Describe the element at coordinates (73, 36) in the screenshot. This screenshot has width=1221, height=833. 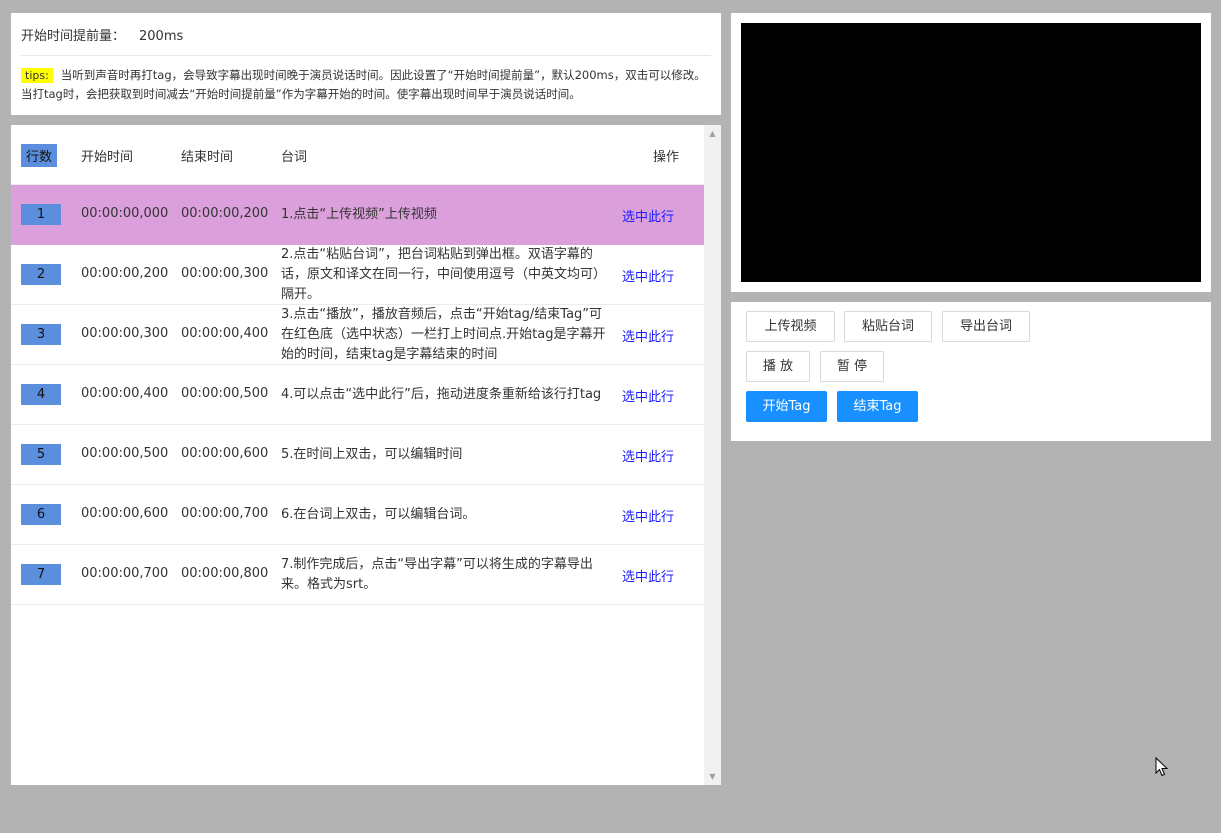
I see `offset-label: 开始时间提前量：` at that location.